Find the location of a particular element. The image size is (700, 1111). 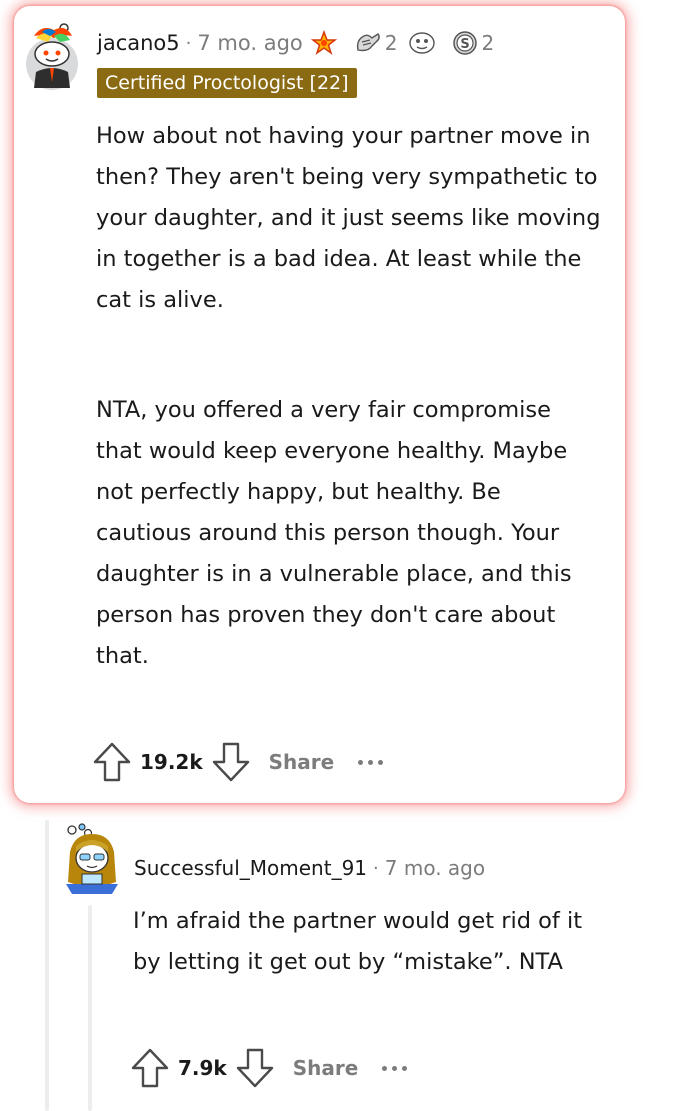

face-award-icon is located at coordinates (422, 43).